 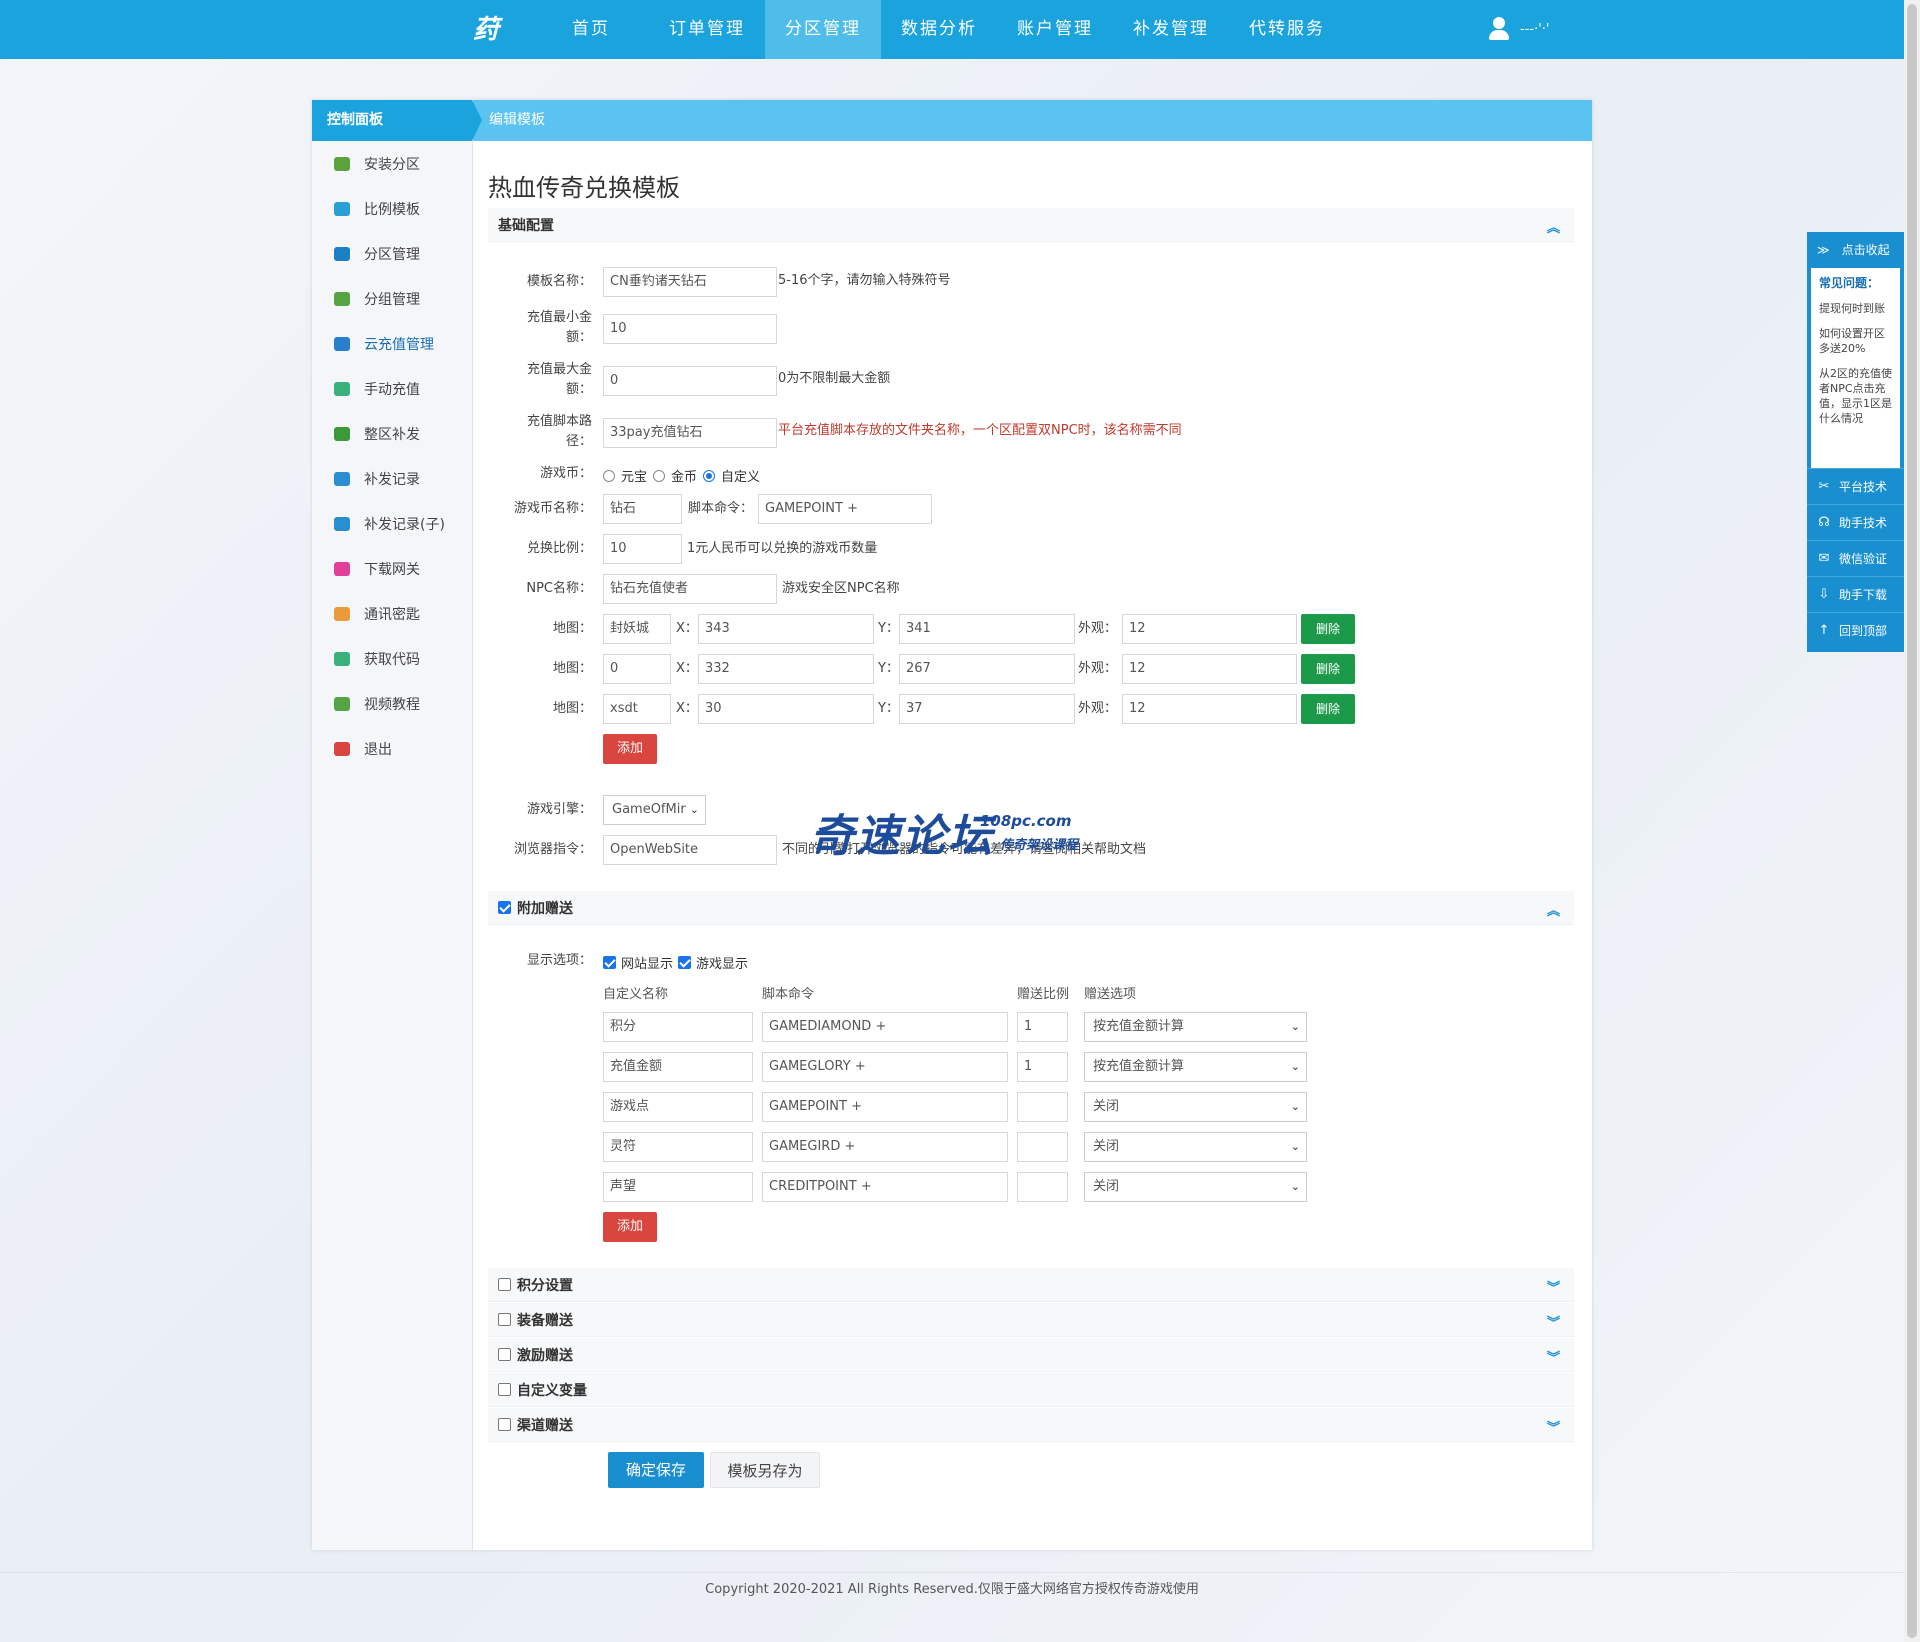 I want to click on sidebar-item: 下载网关, so click(x=392, y=568).